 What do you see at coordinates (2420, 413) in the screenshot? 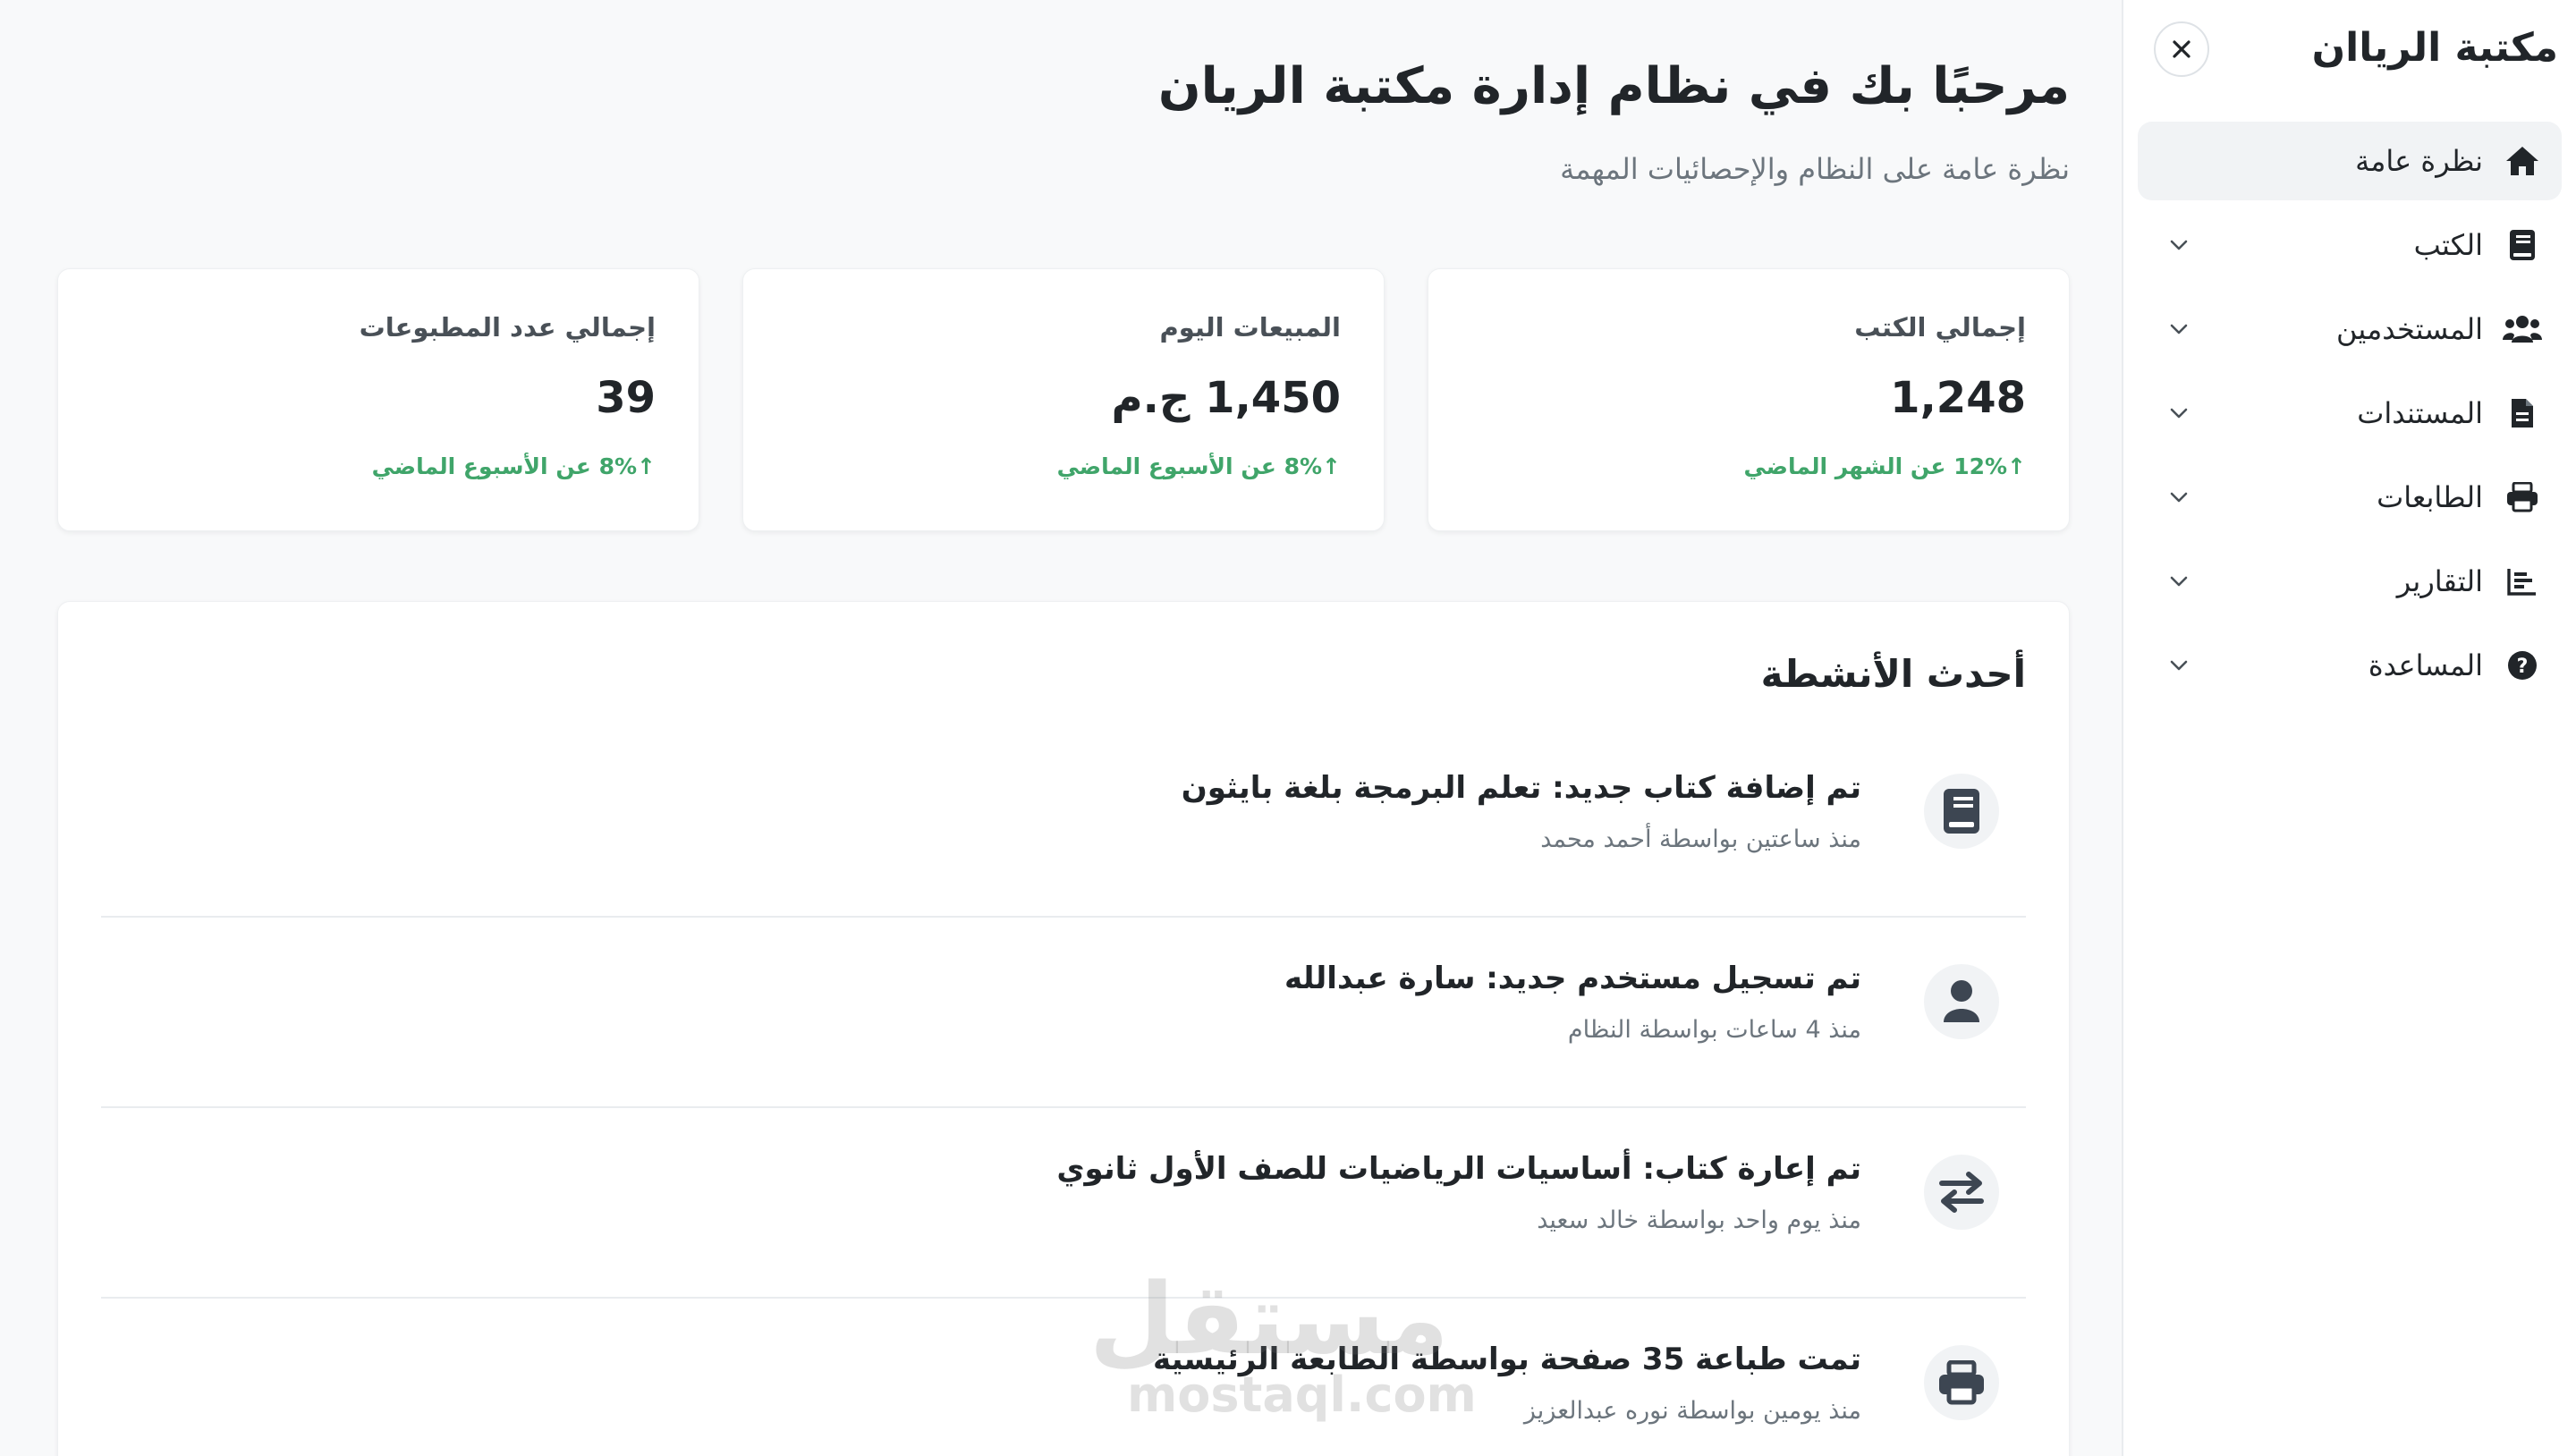
I see `sidebar-item-label: المستندات` at bounding box center [2420, 413].